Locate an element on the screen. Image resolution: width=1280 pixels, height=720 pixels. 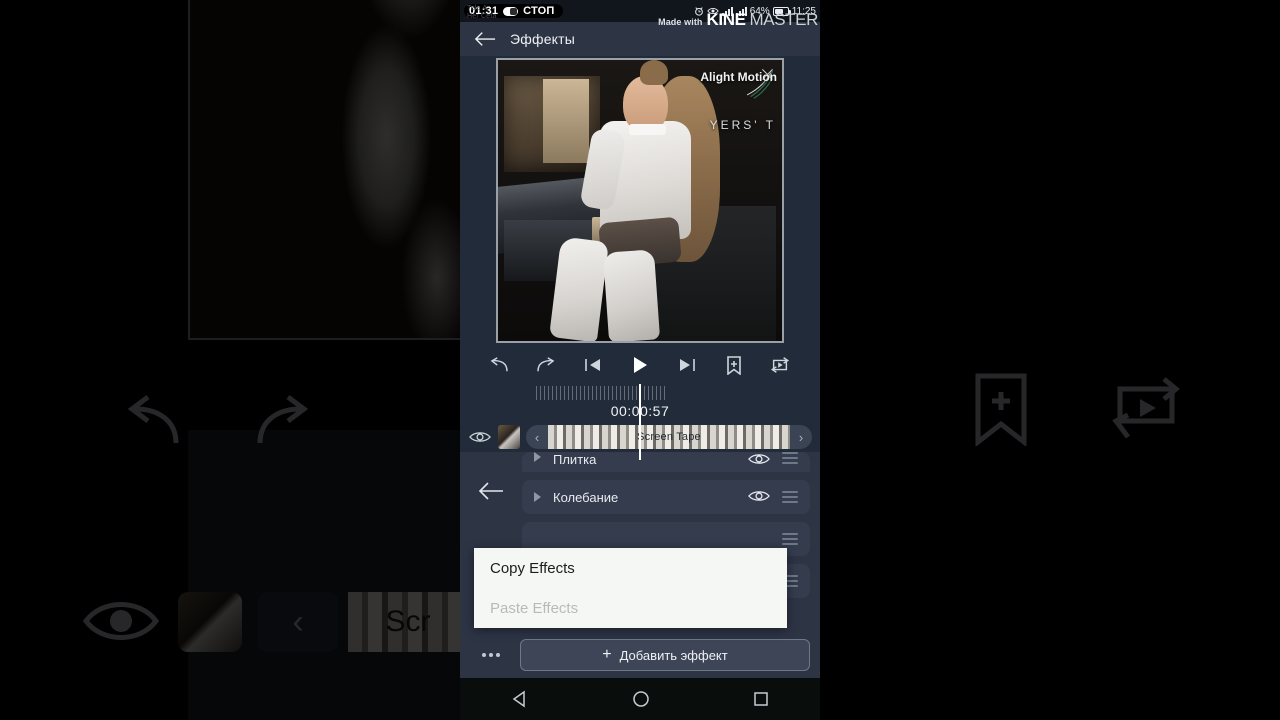
timeline-ruler is located at coordinates (602, 393).